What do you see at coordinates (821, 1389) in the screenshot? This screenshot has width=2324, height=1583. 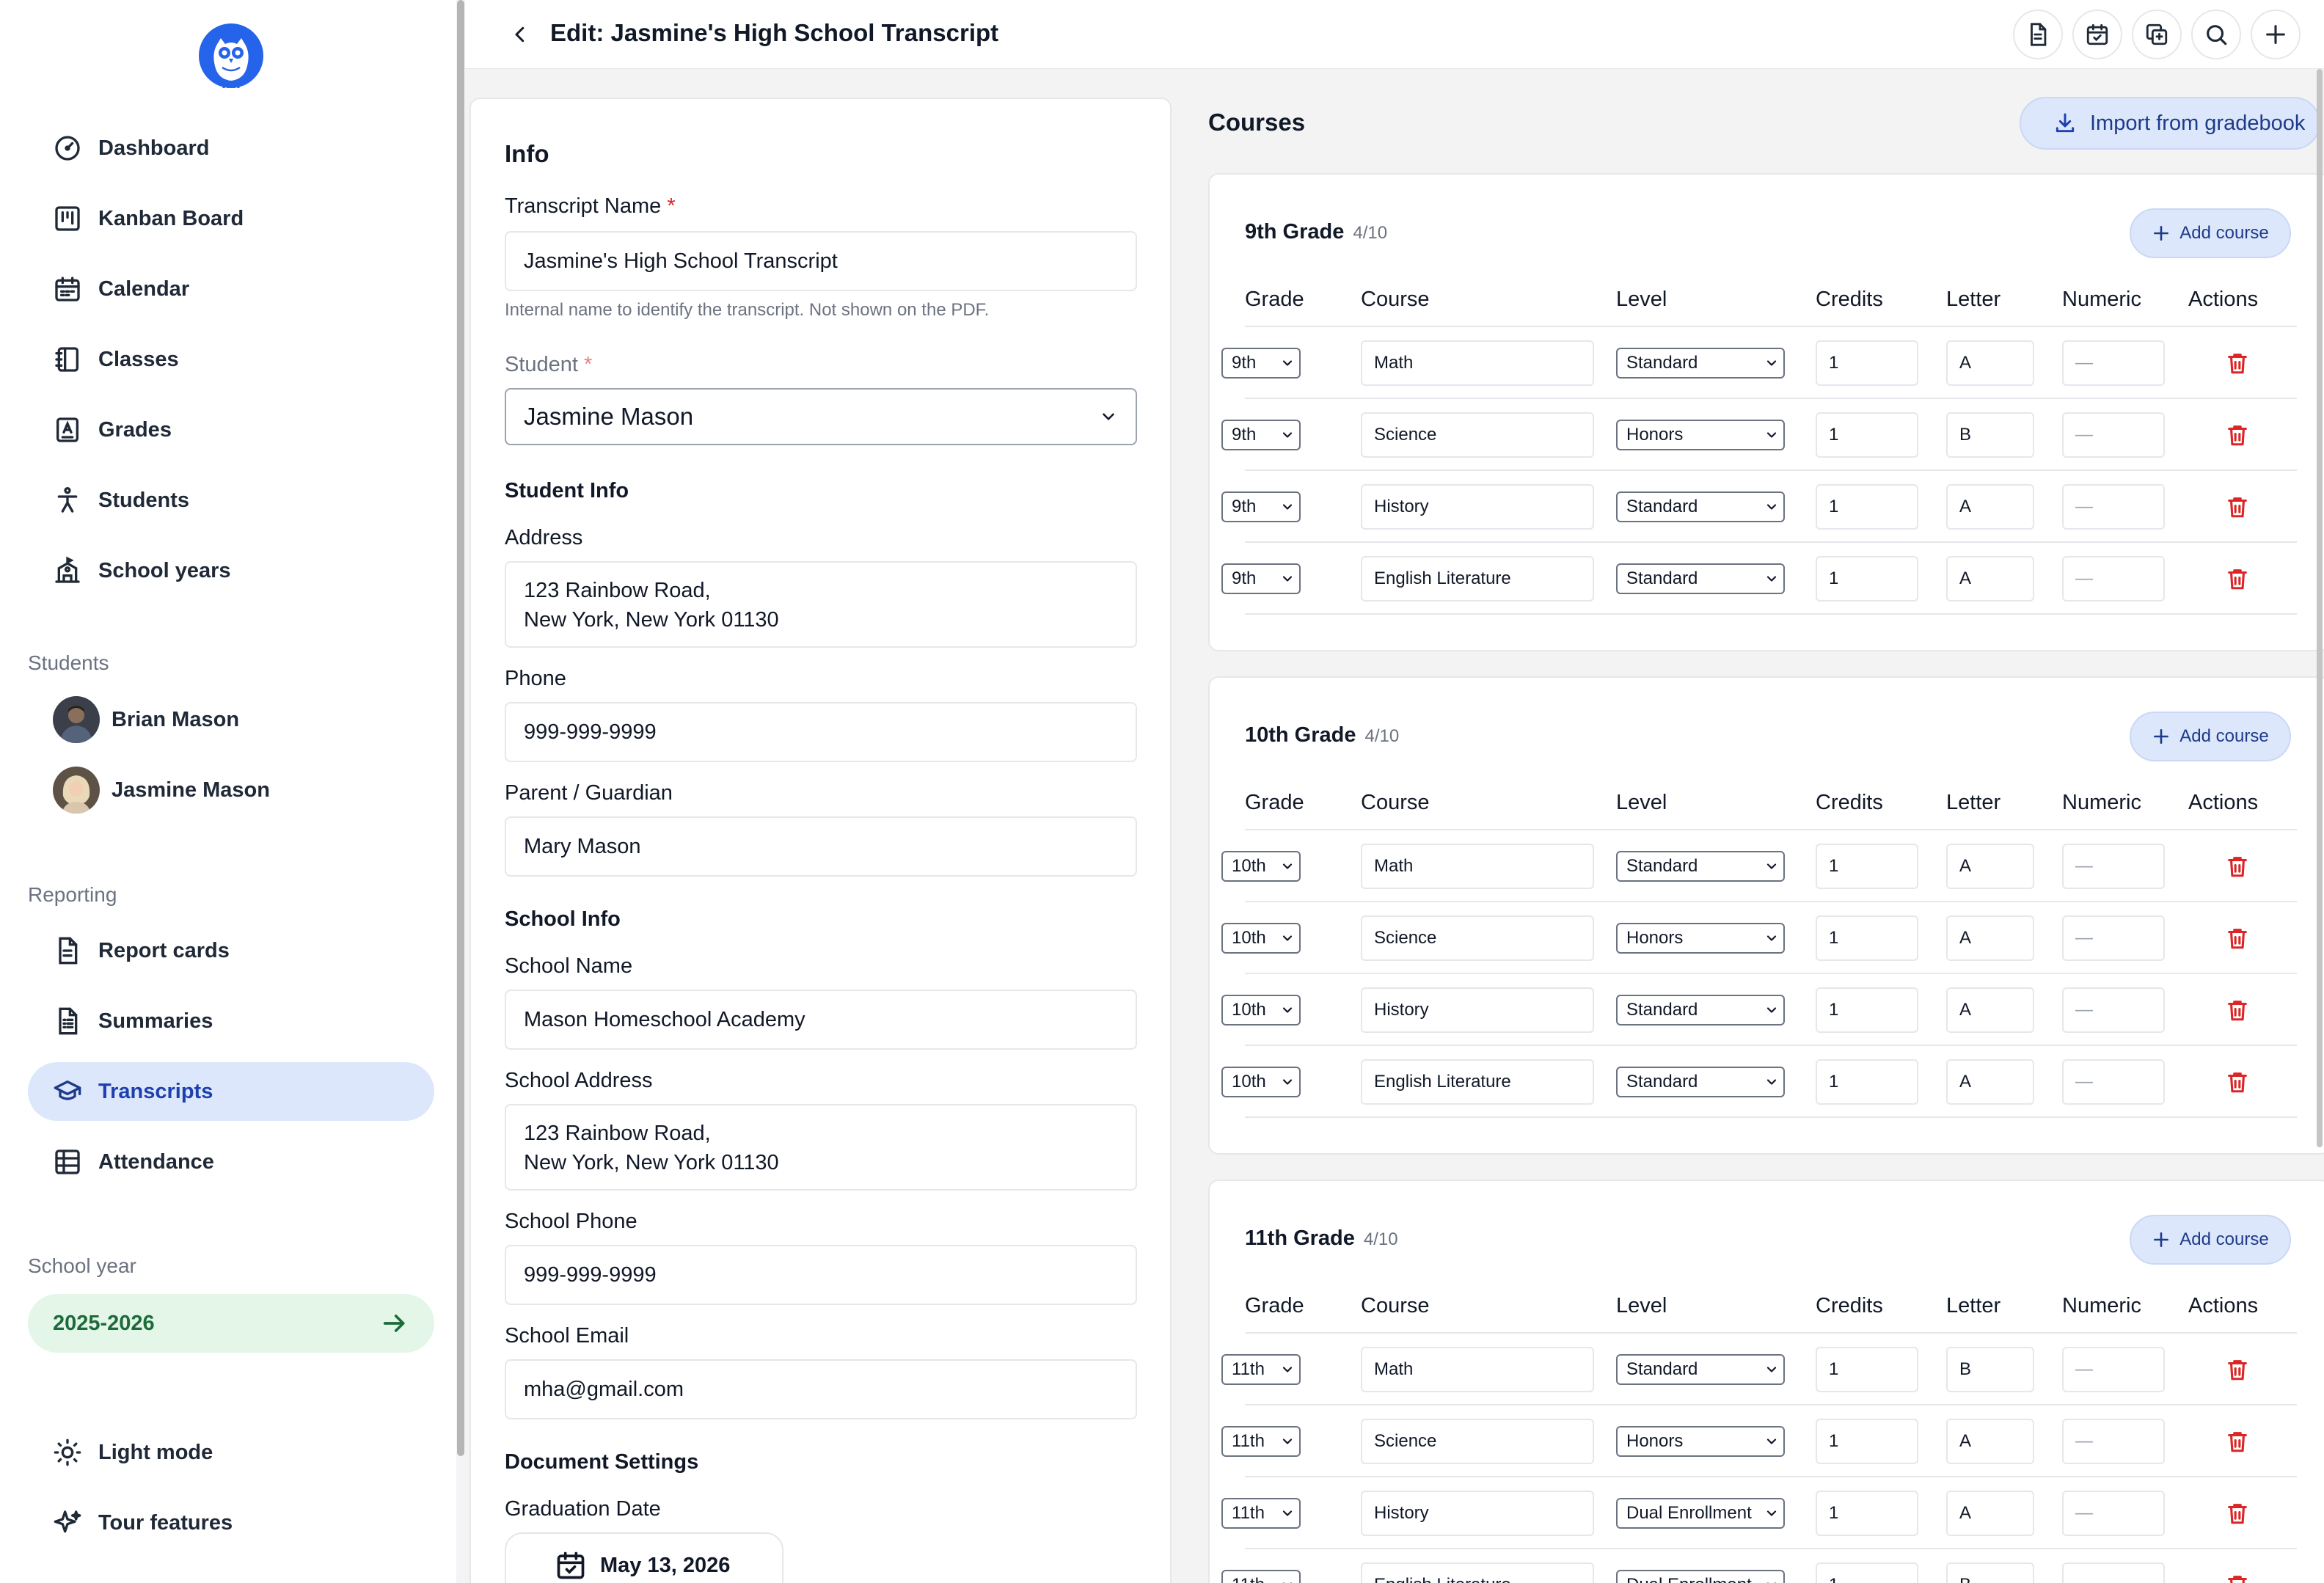 I see `school-email-input: mha@gmail.com` at bounding box center [821, 1389].